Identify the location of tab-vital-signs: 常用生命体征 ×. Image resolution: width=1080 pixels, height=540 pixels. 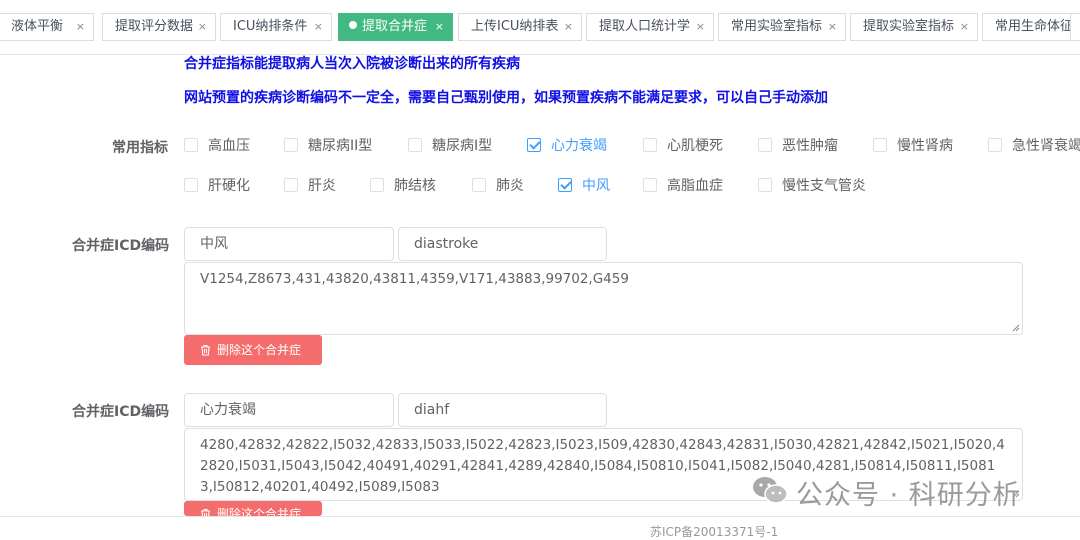
(1031, 27).